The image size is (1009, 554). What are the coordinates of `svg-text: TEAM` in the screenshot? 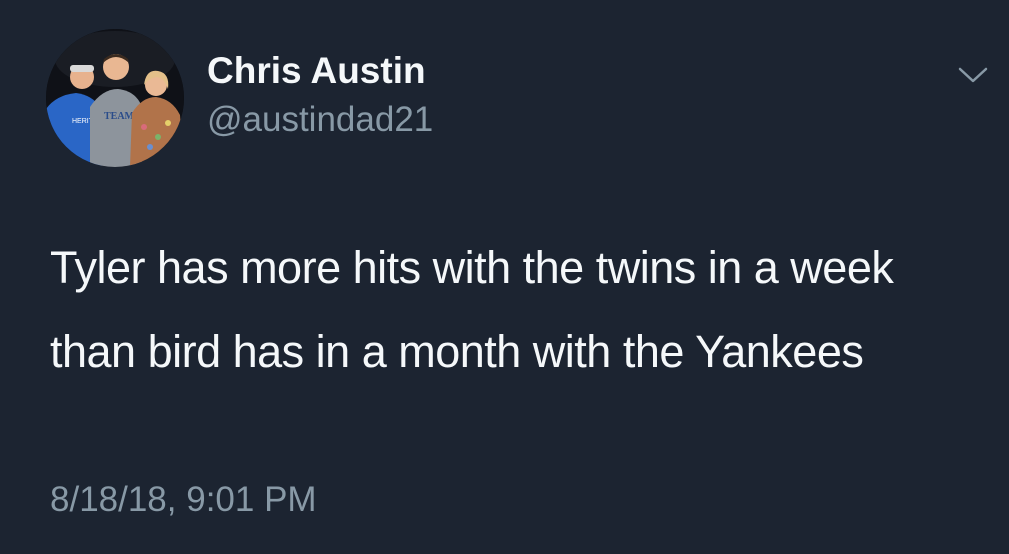 It's located at (119, 116).